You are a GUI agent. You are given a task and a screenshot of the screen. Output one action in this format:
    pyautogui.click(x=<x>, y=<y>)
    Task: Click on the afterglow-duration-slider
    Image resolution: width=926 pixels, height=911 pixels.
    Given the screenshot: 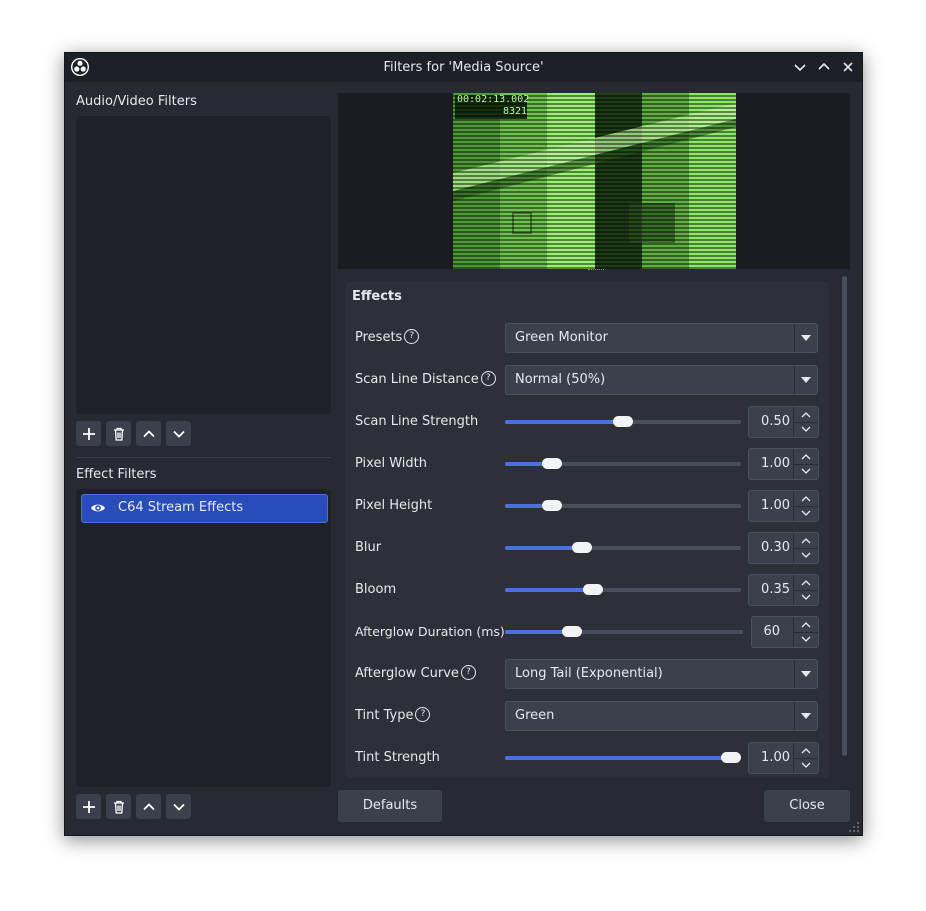 What is the action you would take?
    pyautogui.click(x=624, y=631)
    